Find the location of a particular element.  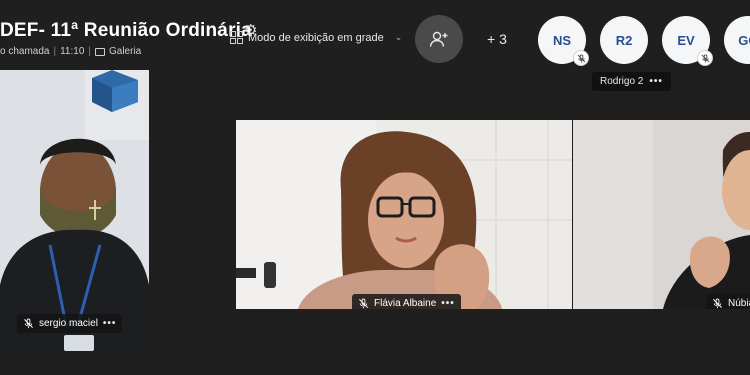

video-feed is located at coordinates (661, 214).